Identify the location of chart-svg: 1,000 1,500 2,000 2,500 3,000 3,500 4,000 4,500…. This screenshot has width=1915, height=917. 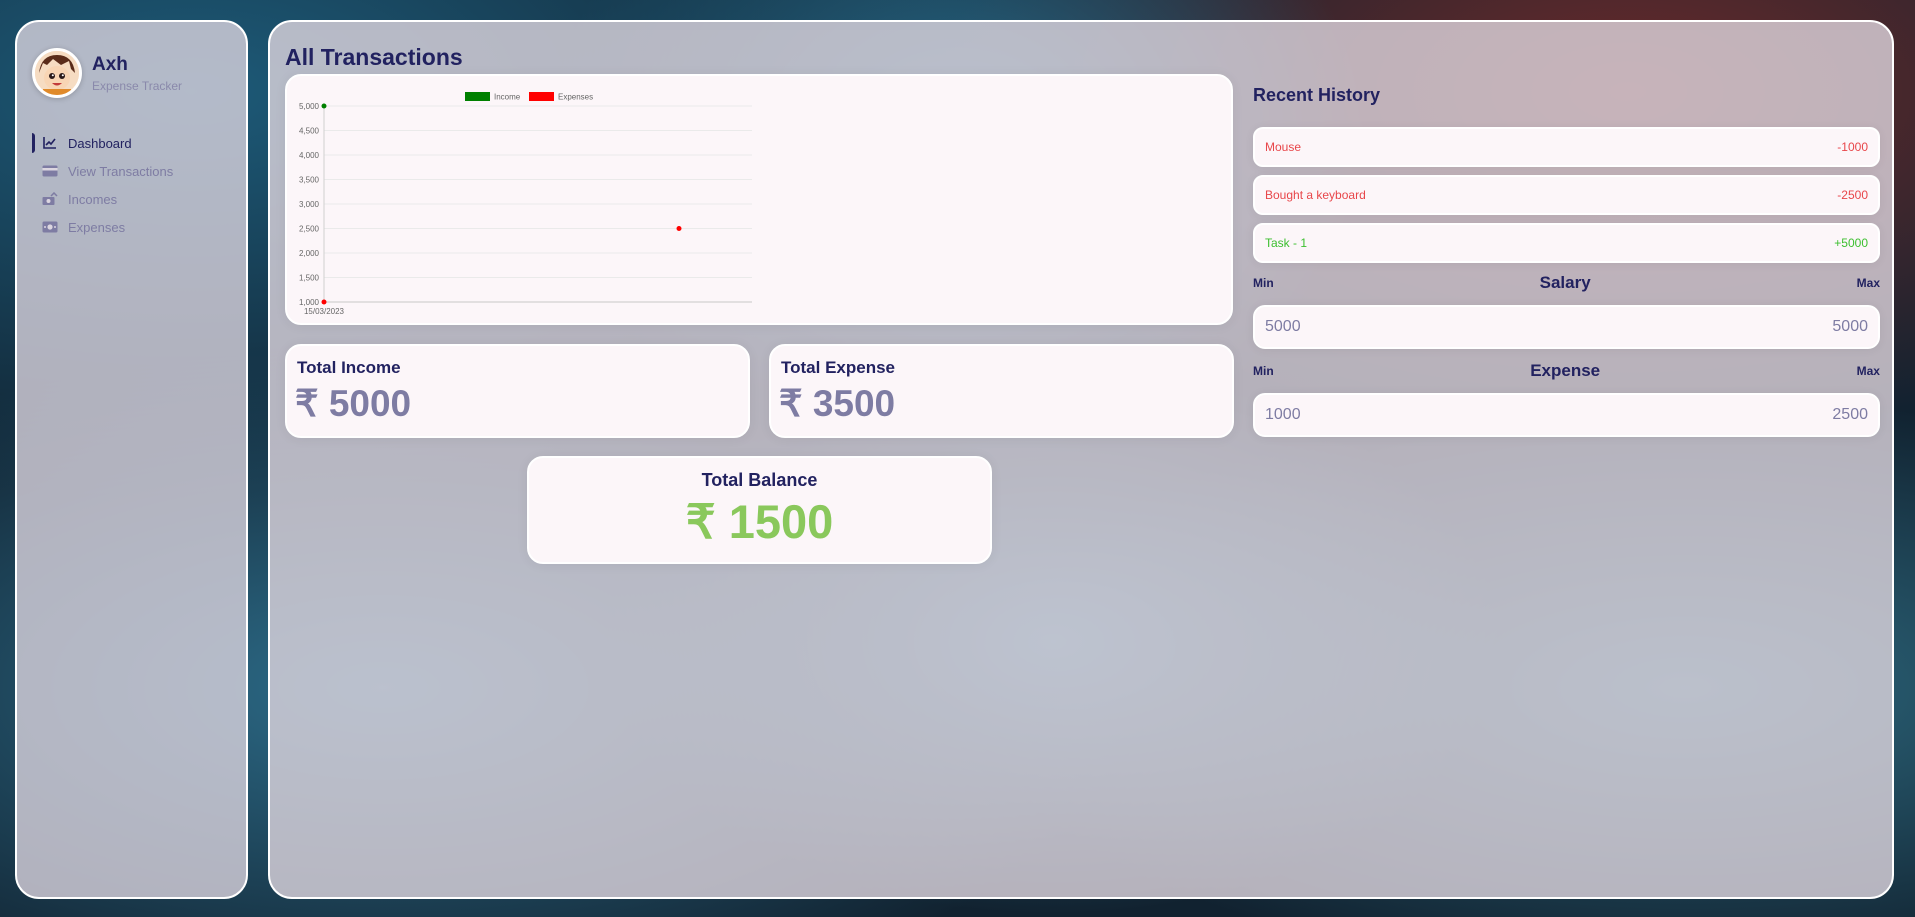
(525, 204).